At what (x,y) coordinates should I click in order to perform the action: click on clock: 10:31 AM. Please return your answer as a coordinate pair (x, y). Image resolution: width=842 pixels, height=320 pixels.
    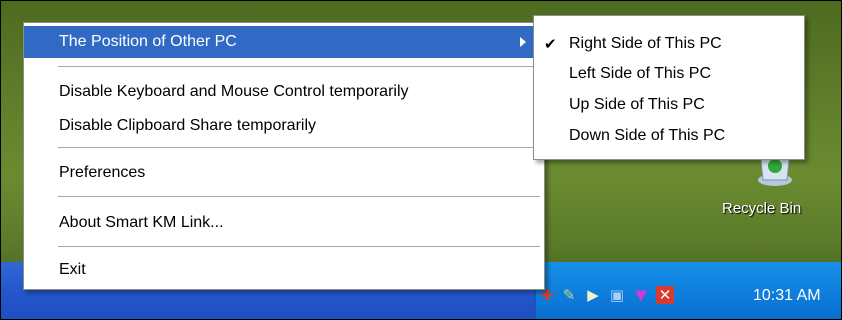
    Looking at the image, I should click on (787, 296).